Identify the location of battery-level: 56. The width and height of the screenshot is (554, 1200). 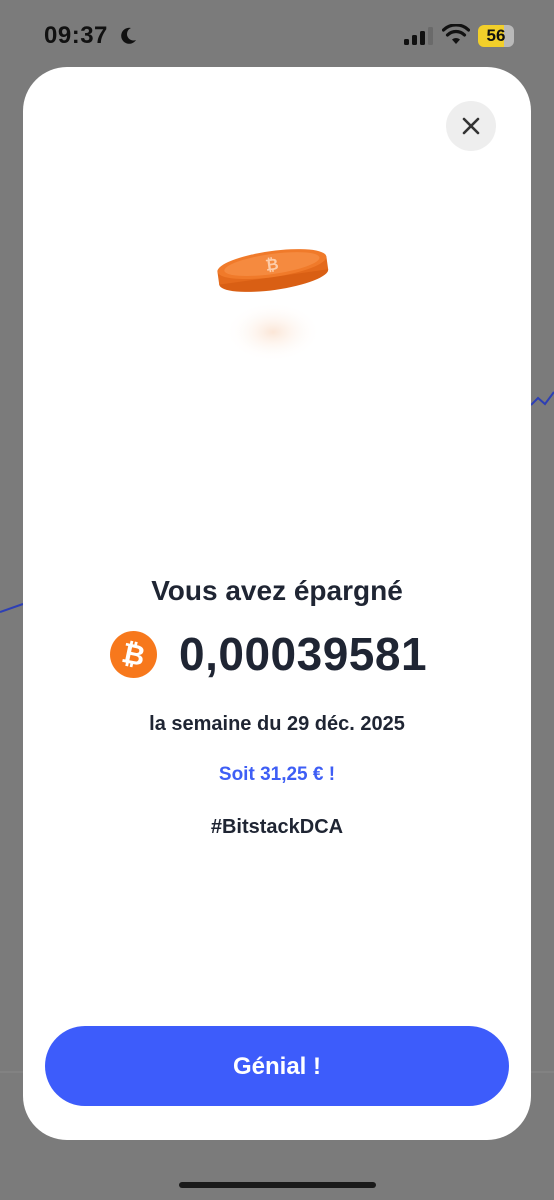
(496, 35).